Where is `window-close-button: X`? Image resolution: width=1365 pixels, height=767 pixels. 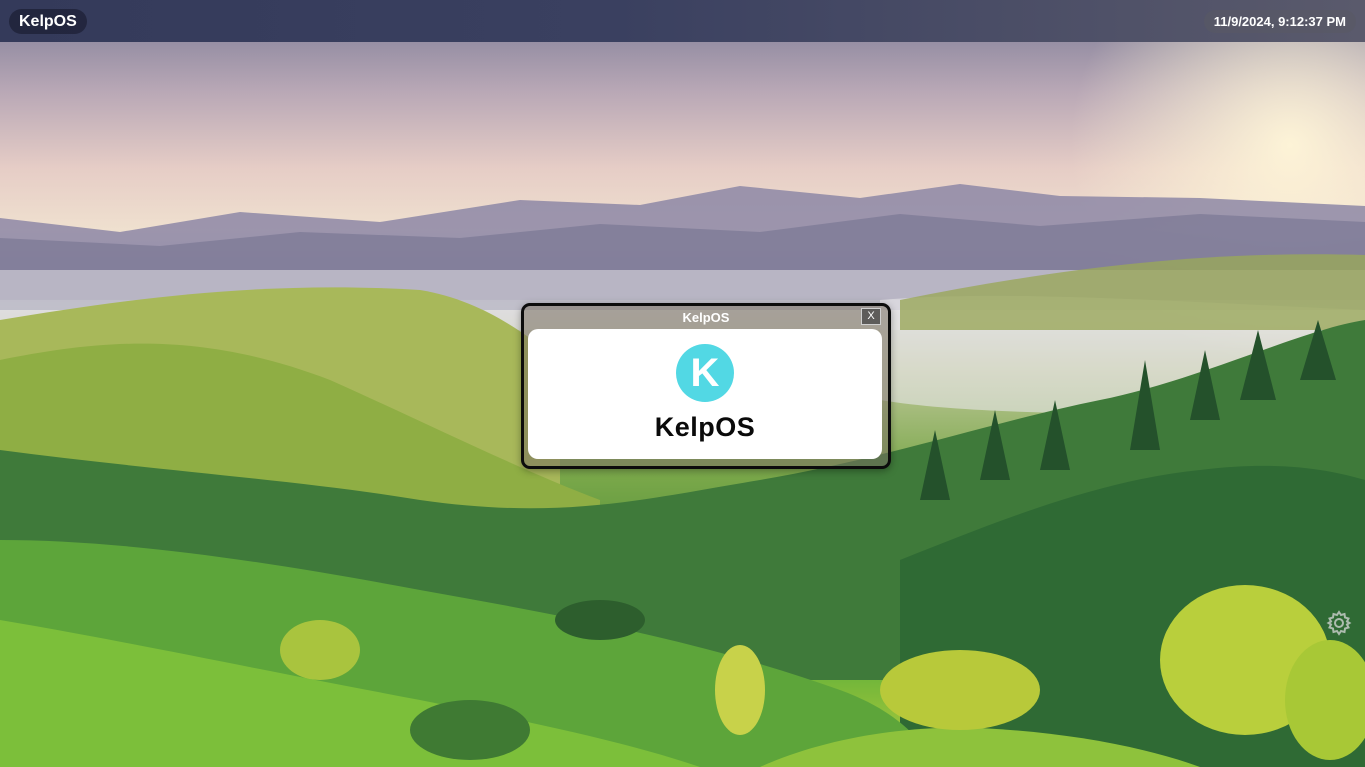
window-close-button: X is located at coordinates (871, 316).